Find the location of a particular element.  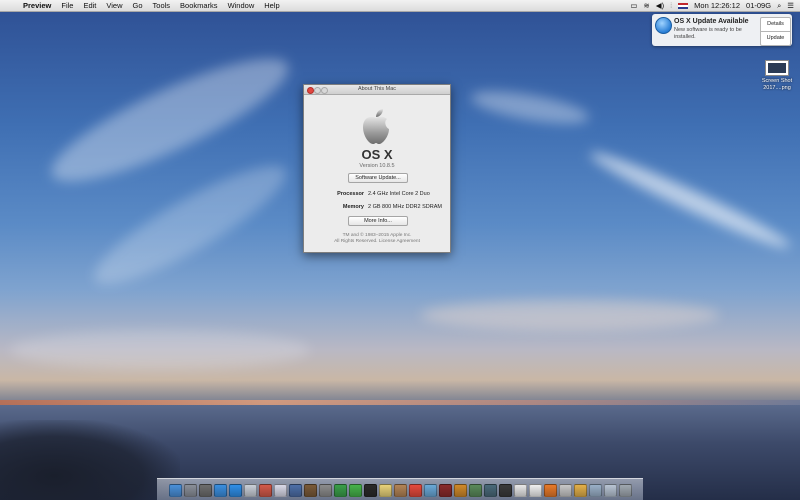

memory-value: 2 GB 800 MHz DDR2 SDRAM is located at coordinates (405, 207).